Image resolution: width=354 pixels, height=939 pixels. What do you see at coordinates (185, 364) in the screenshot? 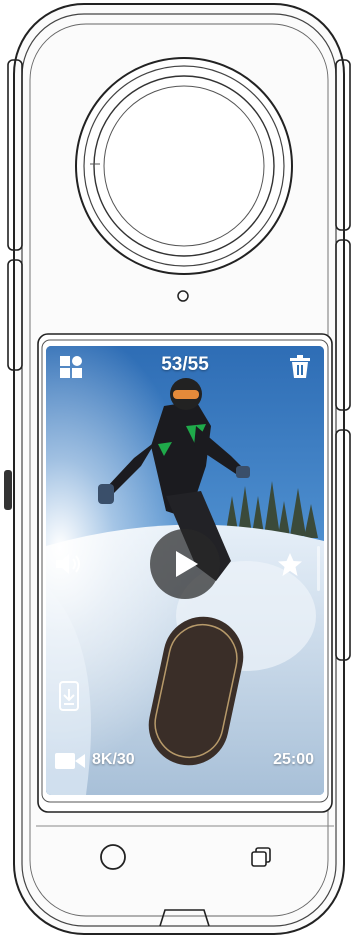
I see `media-counter: 53/55` at bounding box center [185, 364].